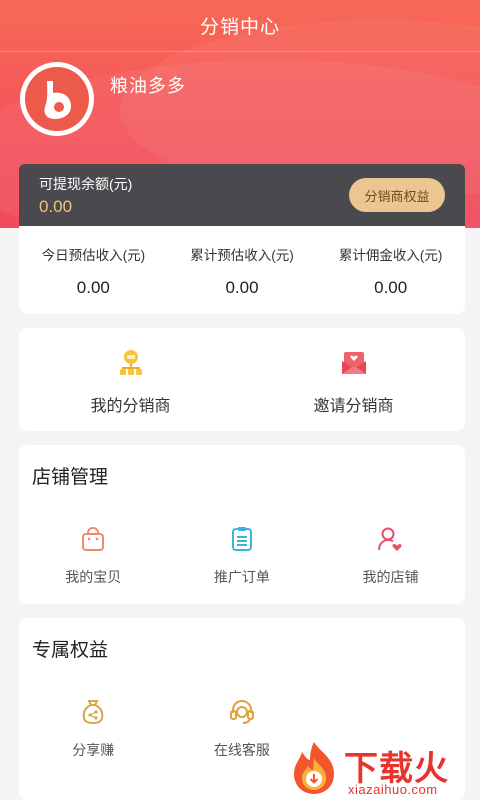 Image resolution: width=480 pixels, height=800 pixels. I want to click on distributor-card: 我的分销商 邀请分销商, so click(242, 379).